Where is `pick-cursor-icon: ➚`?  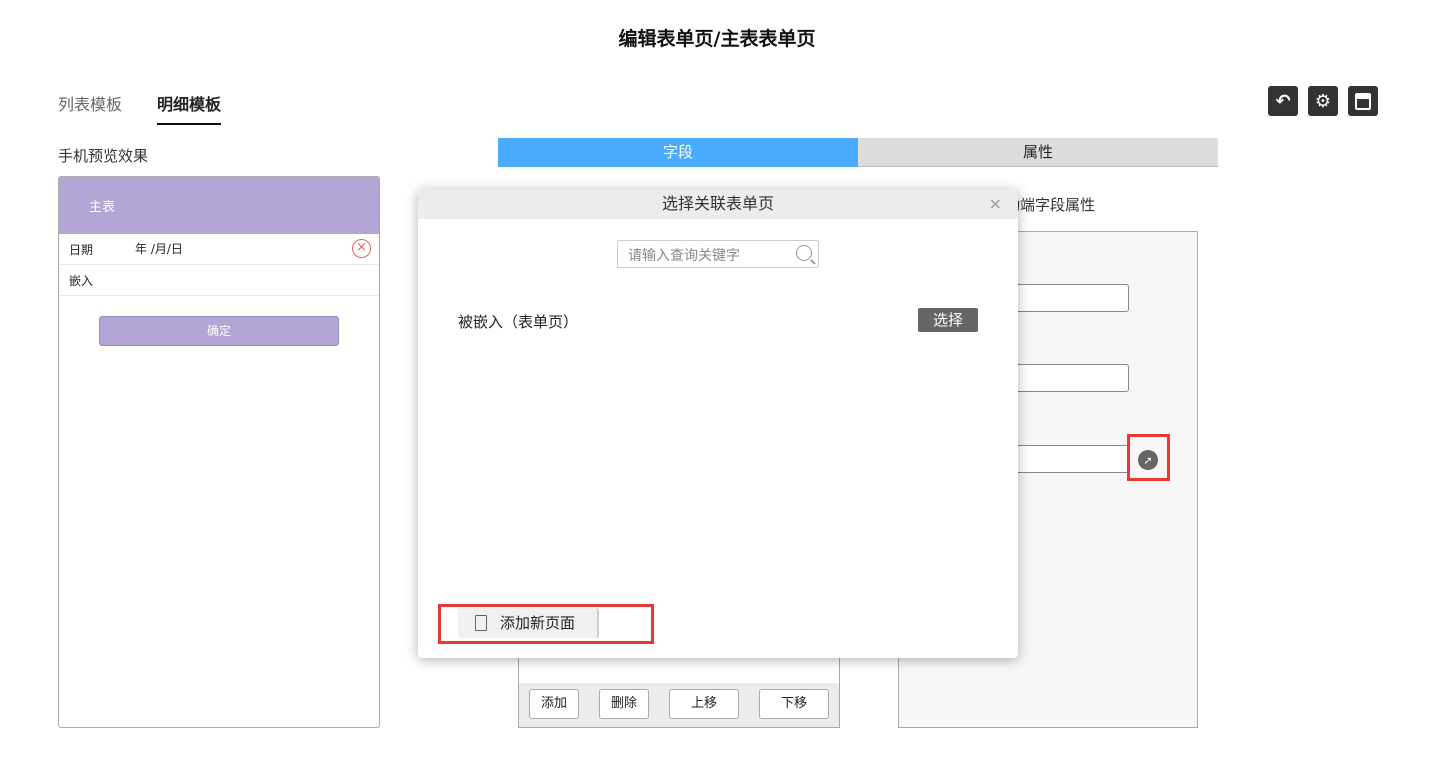 pick-cursor-icon: ➚ is located at coordinates (1148, 460).